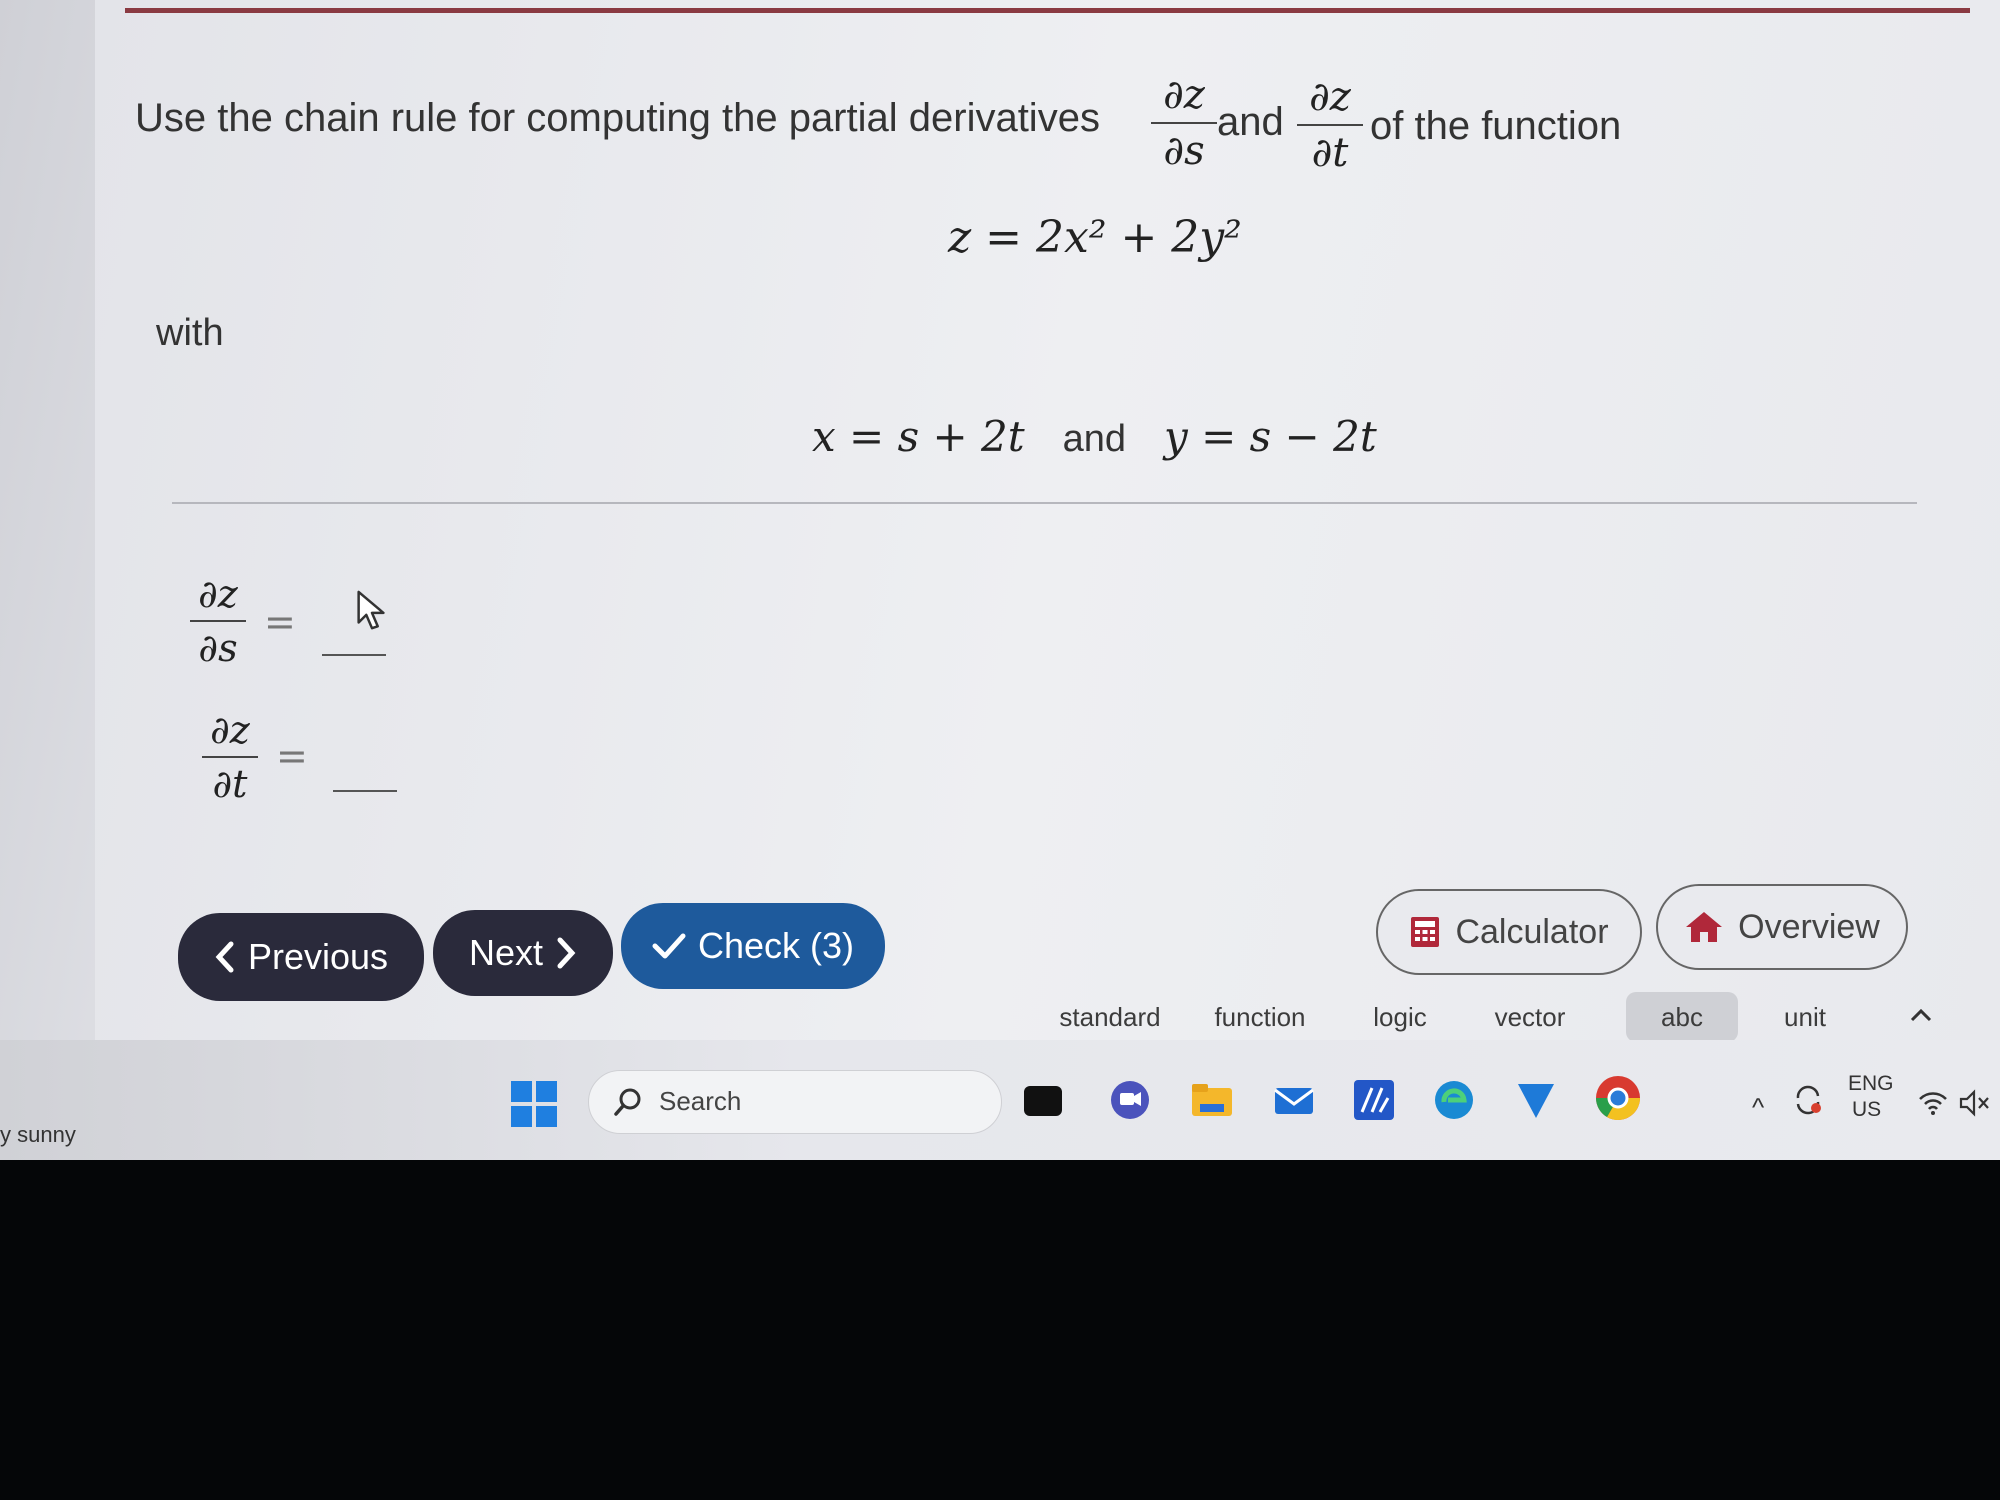 The width and height of the screenshot is (2000, 1500). I want to click on next-button: Next, so click(523, 953).